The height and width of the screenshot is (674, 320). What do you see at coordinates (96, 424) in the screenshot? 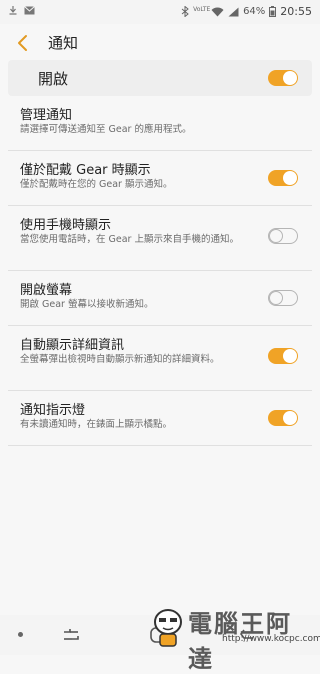
I see `setting-description: 有未讀通知時，在錶面上顯示橘點。` at bounding box center [96, 424].